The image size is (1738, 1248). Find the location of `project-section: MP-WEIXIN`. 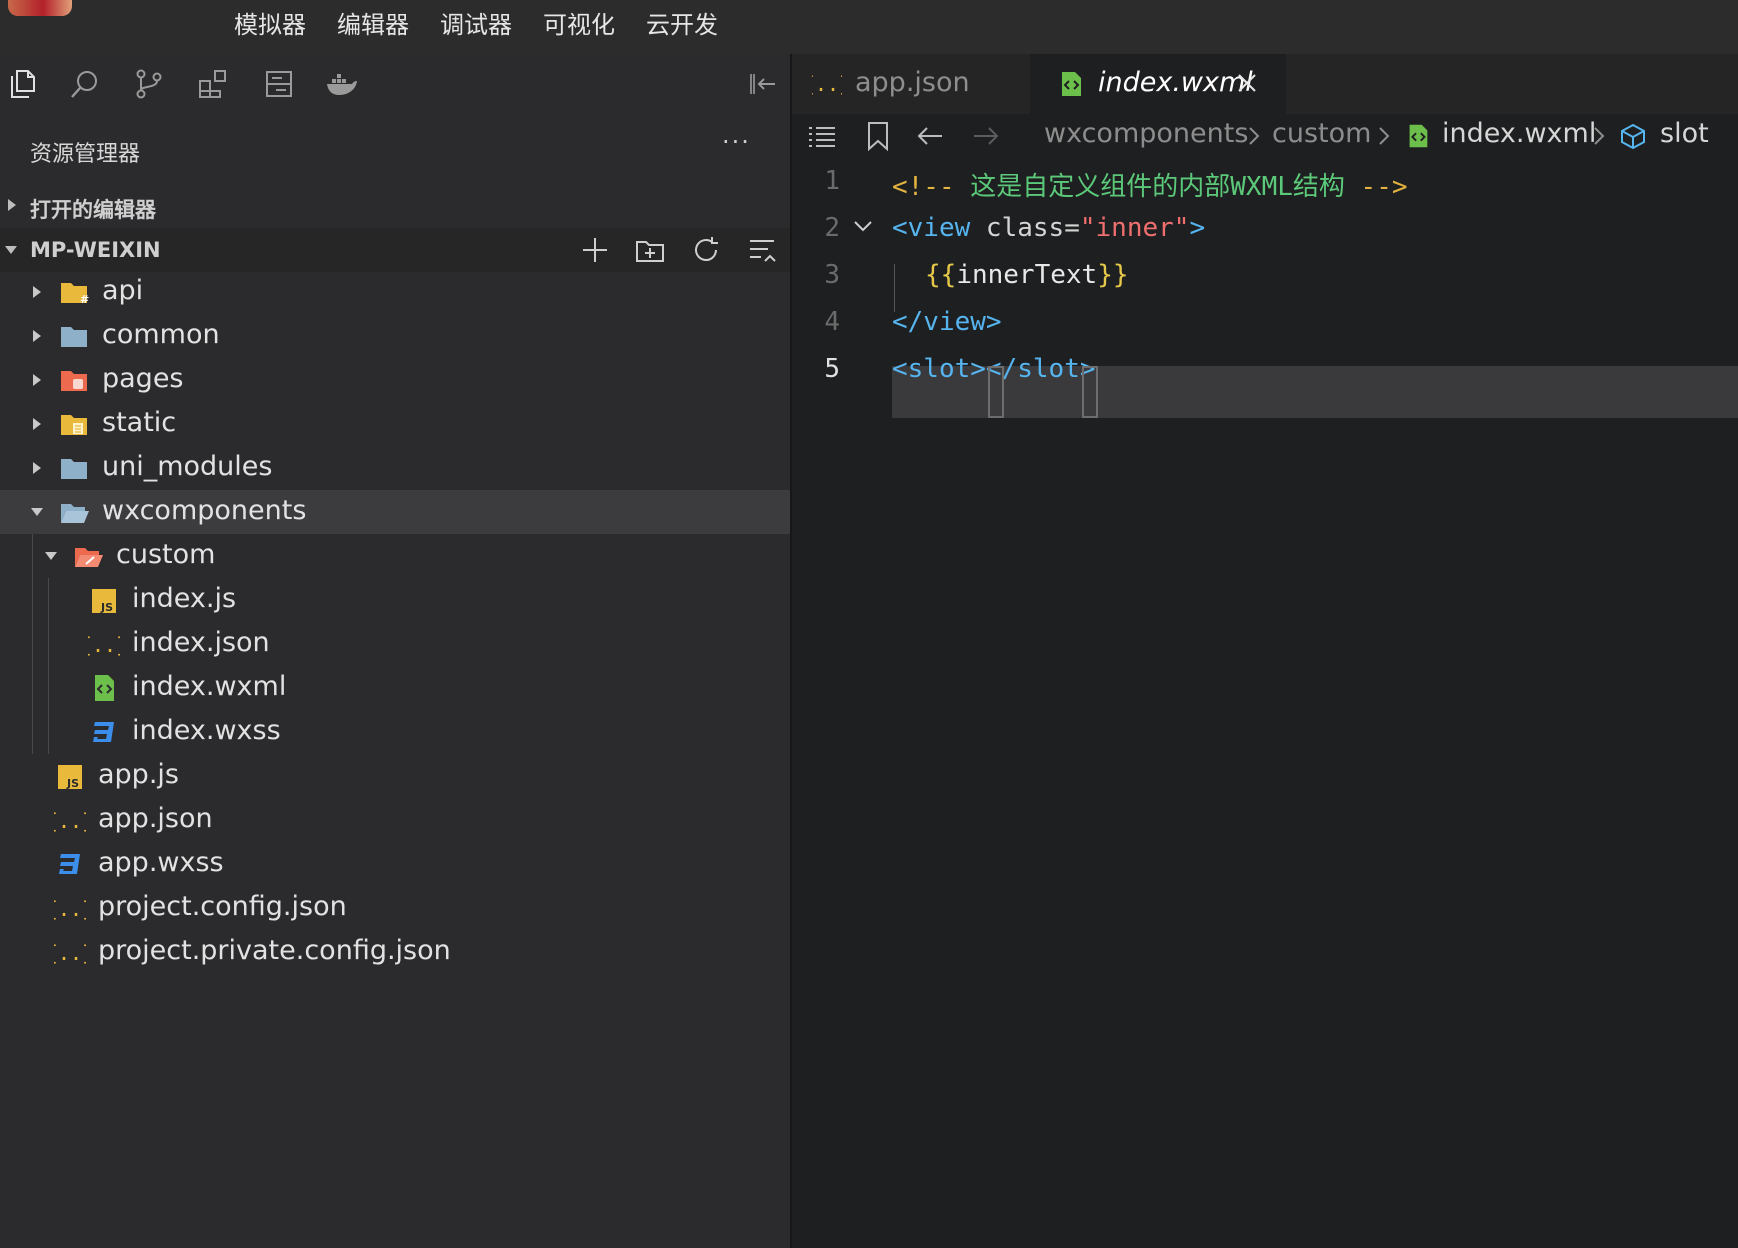

project-section: MP-WEIXIN is located at coordinates (395, 250).